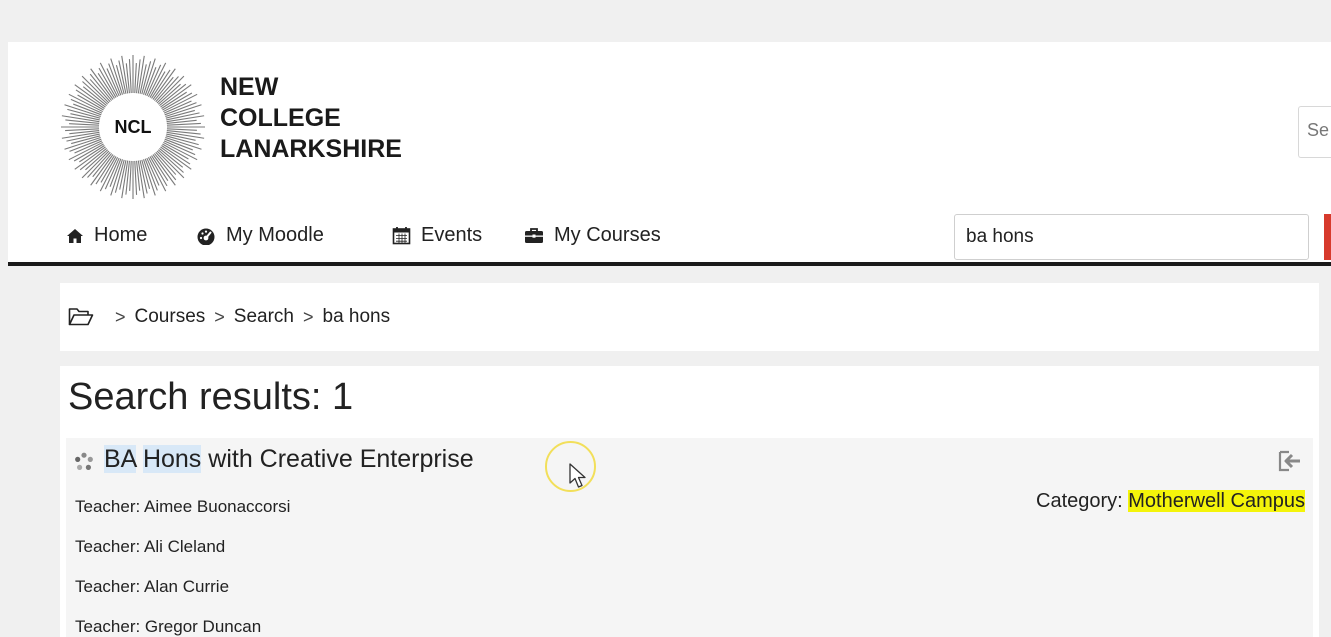  What do you see at coordinates (280, 118) in the screenshot?
I see `college-name-line: COLLEGE` at bounding box center [280, 118].